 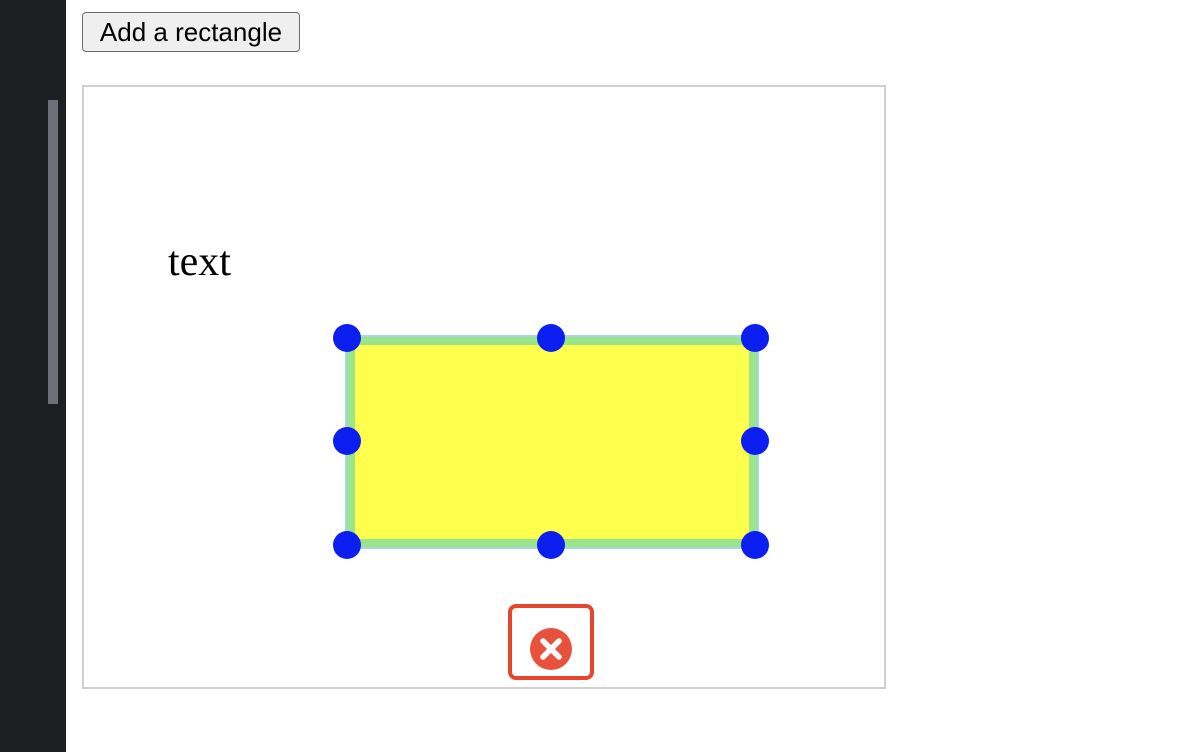 What do you see at coordinates (755, 441) in the screenshot?
I see `resize-handle-right` at bounding box center [755, 441].